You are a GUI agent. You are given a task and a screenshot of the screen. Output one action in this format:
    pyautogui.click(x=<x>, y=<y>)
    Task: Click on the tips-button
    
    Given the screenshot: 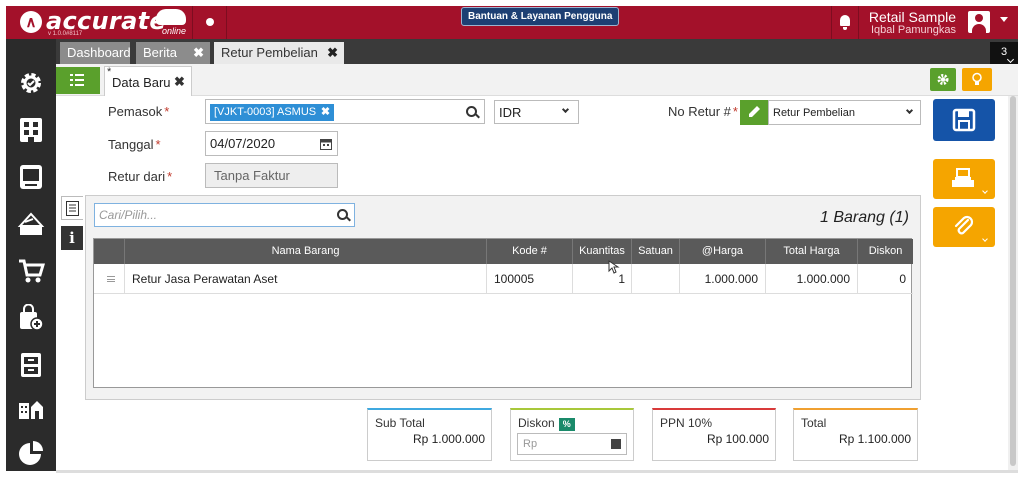 What is the action you would take?
    pyautogui.click(x=977, y=79)
    